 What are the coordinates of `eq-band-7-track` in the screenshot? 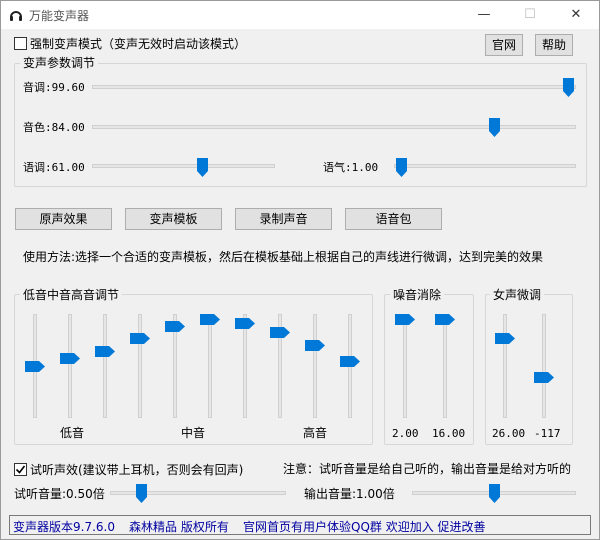 It's located at (245, 366).